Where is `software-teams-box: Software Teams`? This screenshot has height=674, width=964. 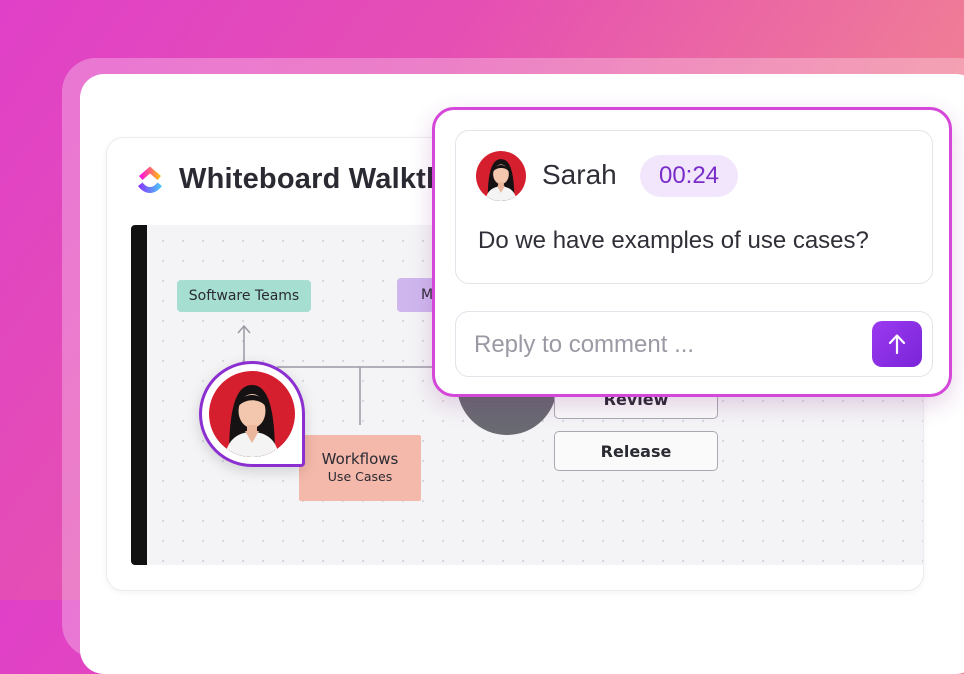
software-teams-box: Software Teams is located at coordinates (244, 296).